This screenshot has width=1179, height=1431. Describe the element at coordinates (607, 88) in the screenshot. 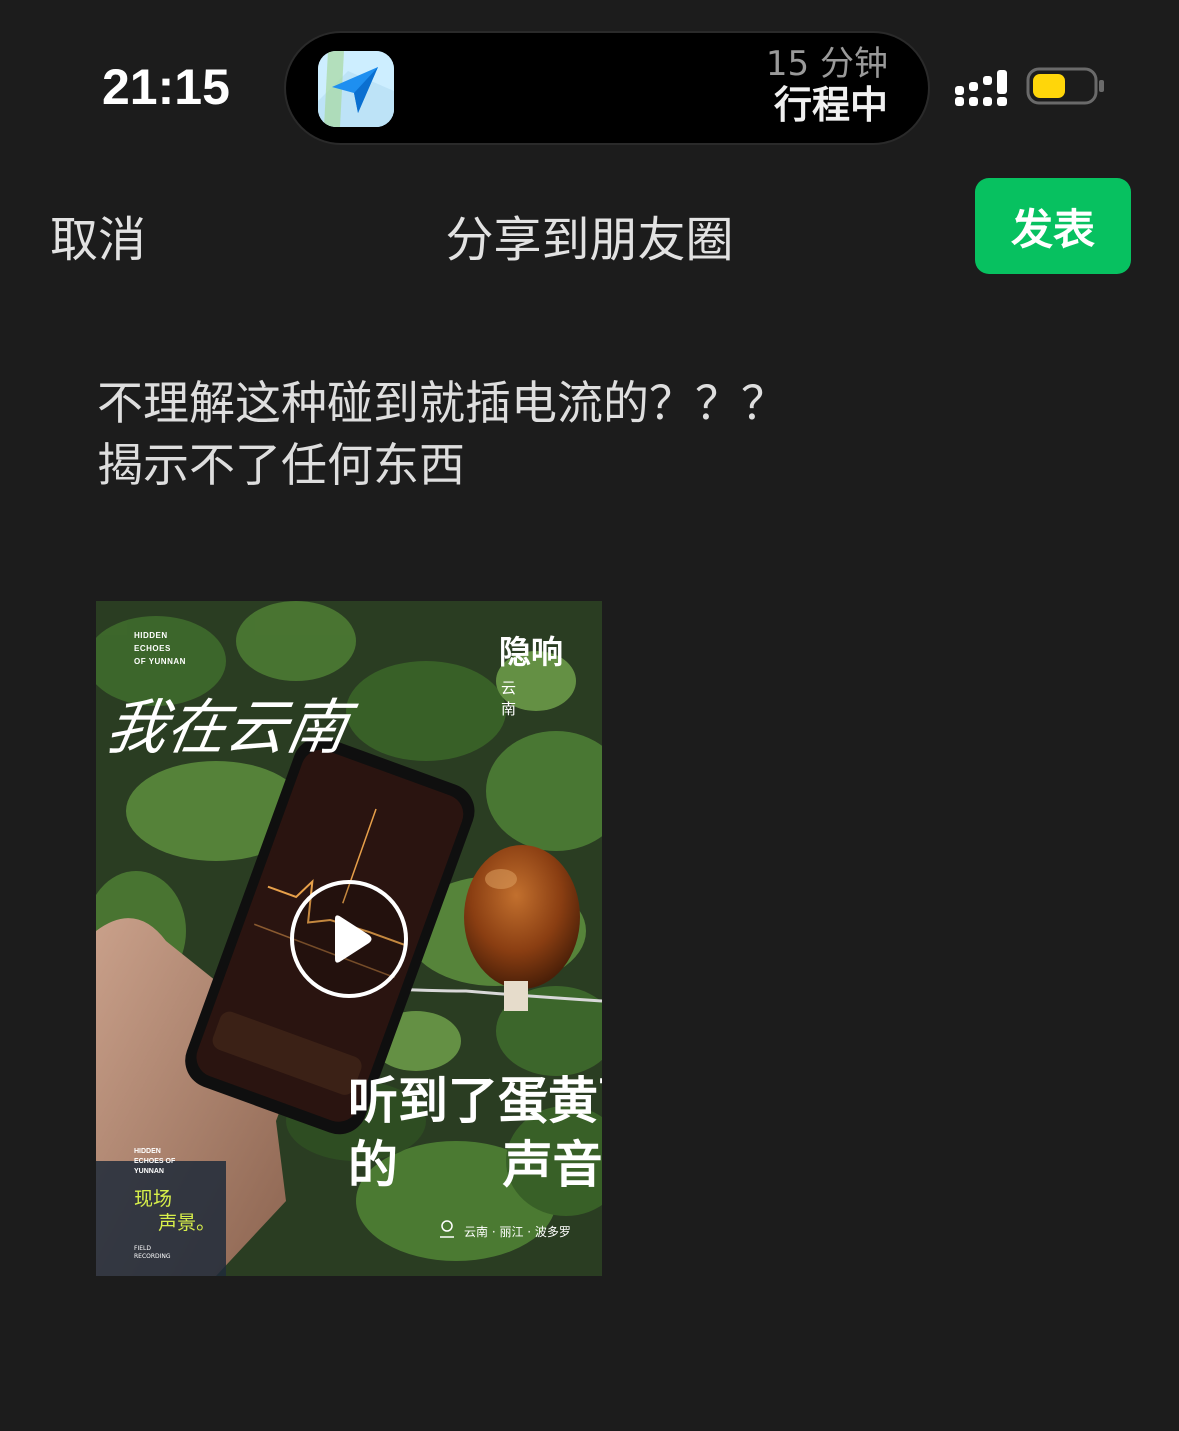

I see `dynamic-island-live-activity: 15 分钟 行程中` at that location.